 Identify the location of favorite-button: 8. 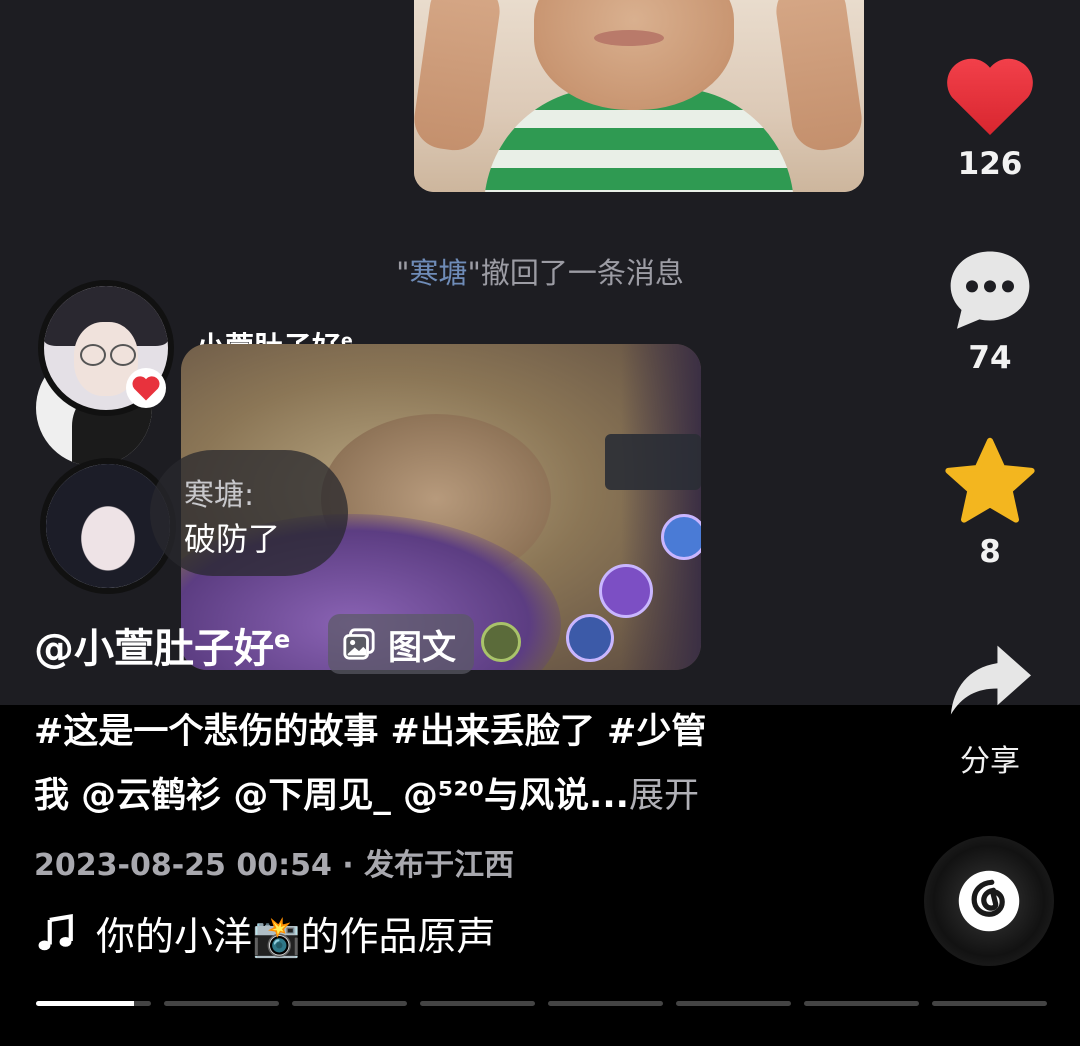
(990, 503).